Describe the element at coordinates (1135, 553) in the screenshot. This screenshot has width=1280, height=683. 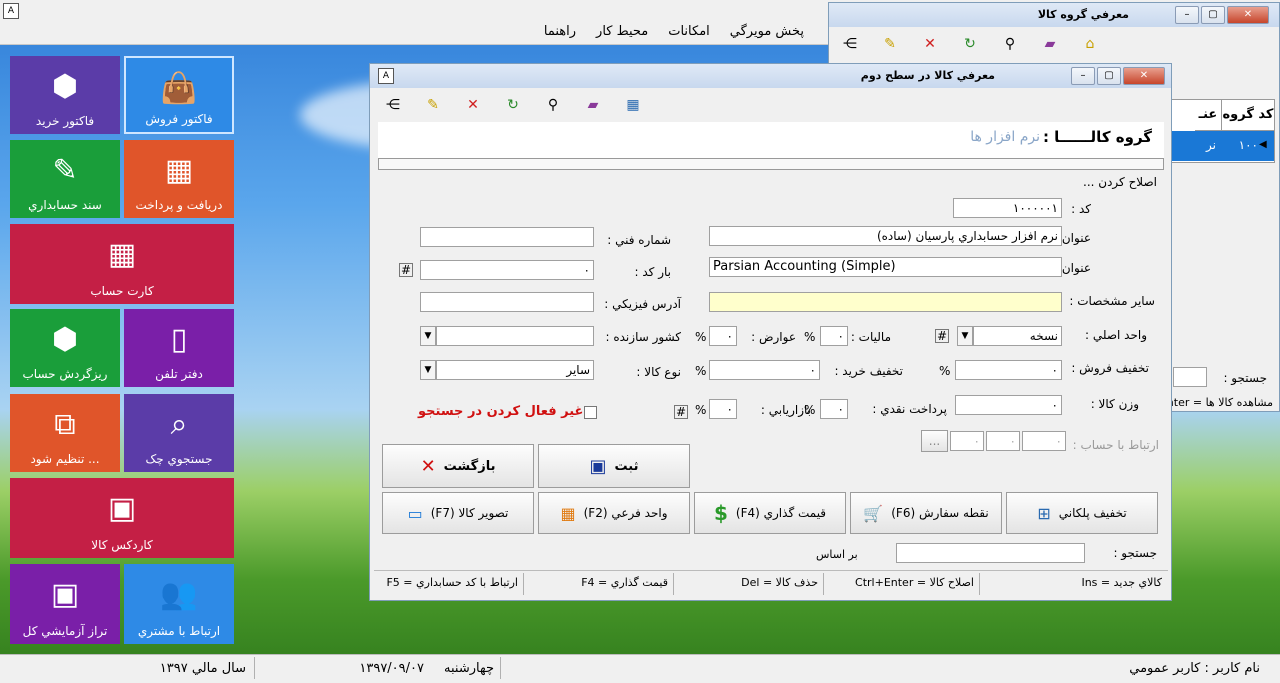
I see `item-search-label: جستجو :` at that location.